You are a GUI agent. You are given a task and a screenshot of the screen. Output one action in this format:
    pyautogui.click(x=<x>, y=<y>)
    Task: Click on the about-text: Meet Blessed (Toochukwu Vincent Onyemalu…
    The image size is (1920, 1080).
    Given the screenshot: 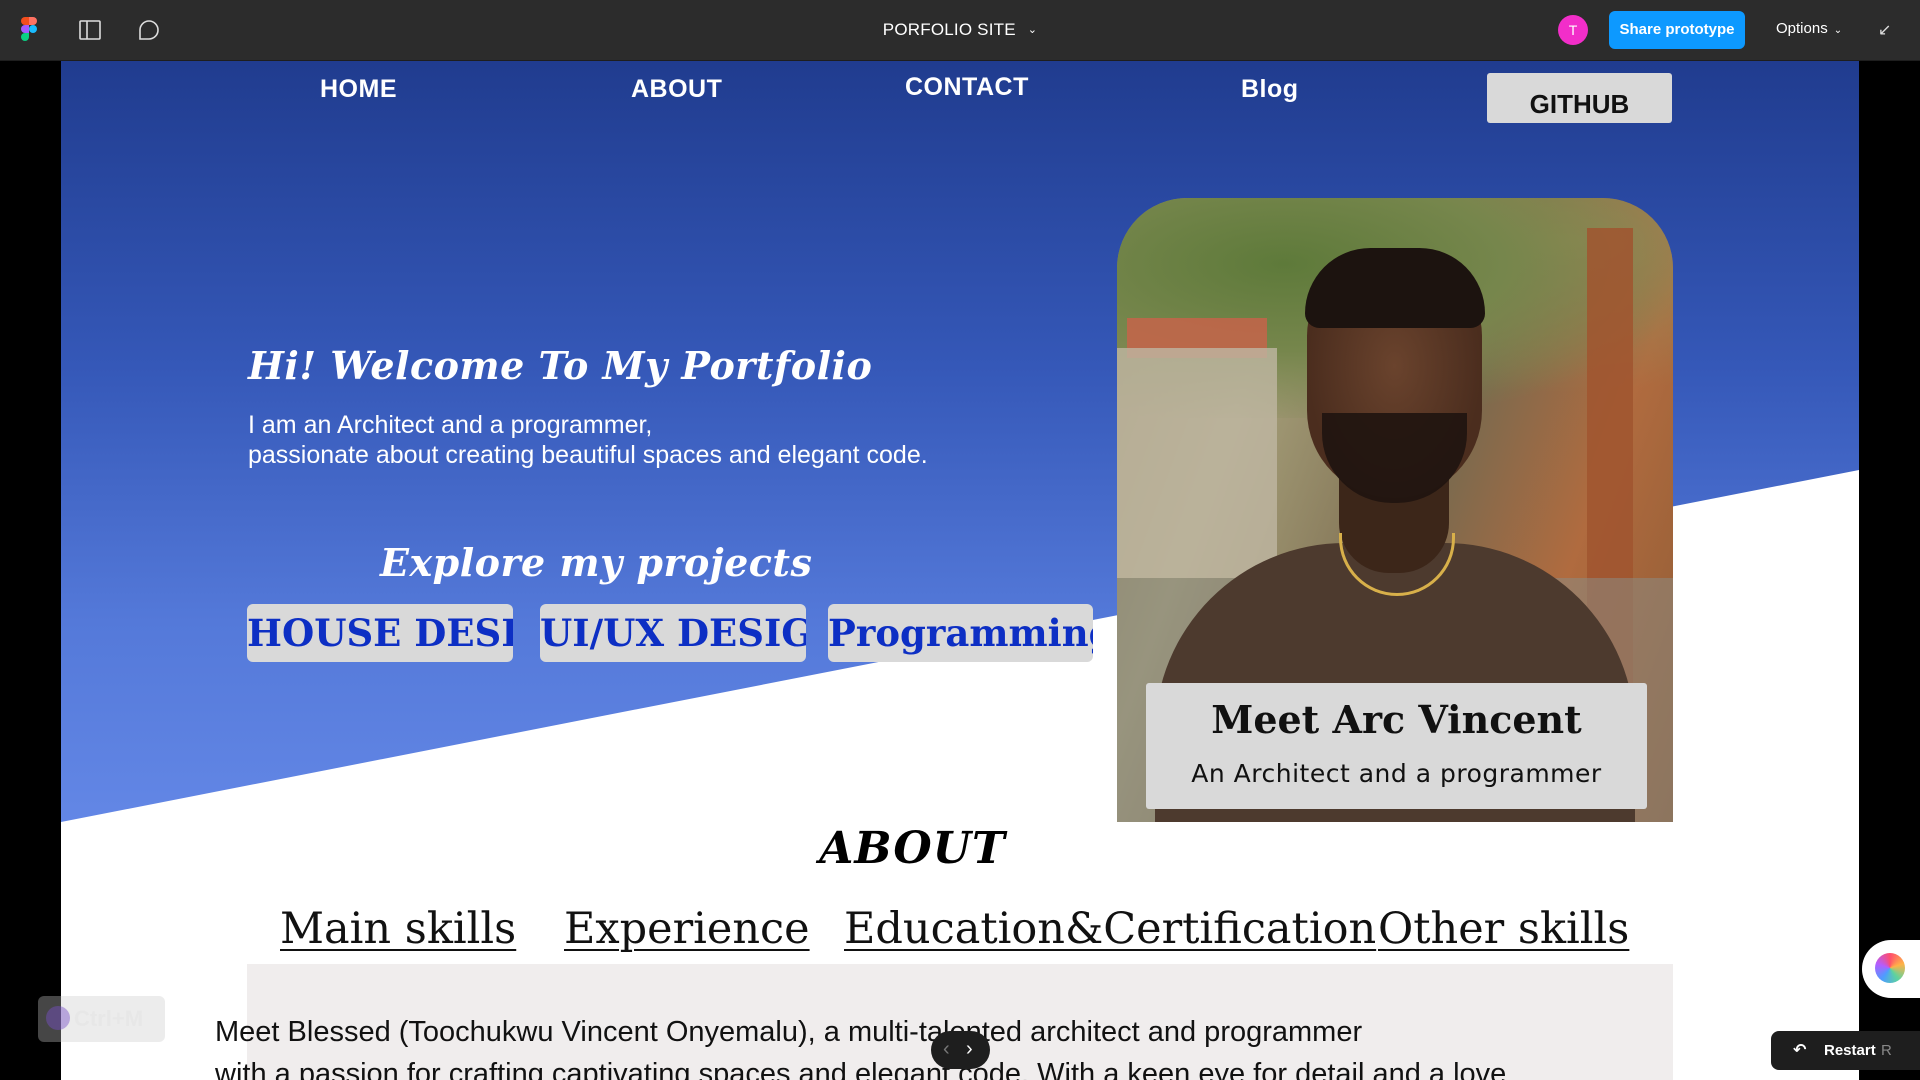 What is the action you would take?
    pyautogui.click(x=905, y=1045)
    